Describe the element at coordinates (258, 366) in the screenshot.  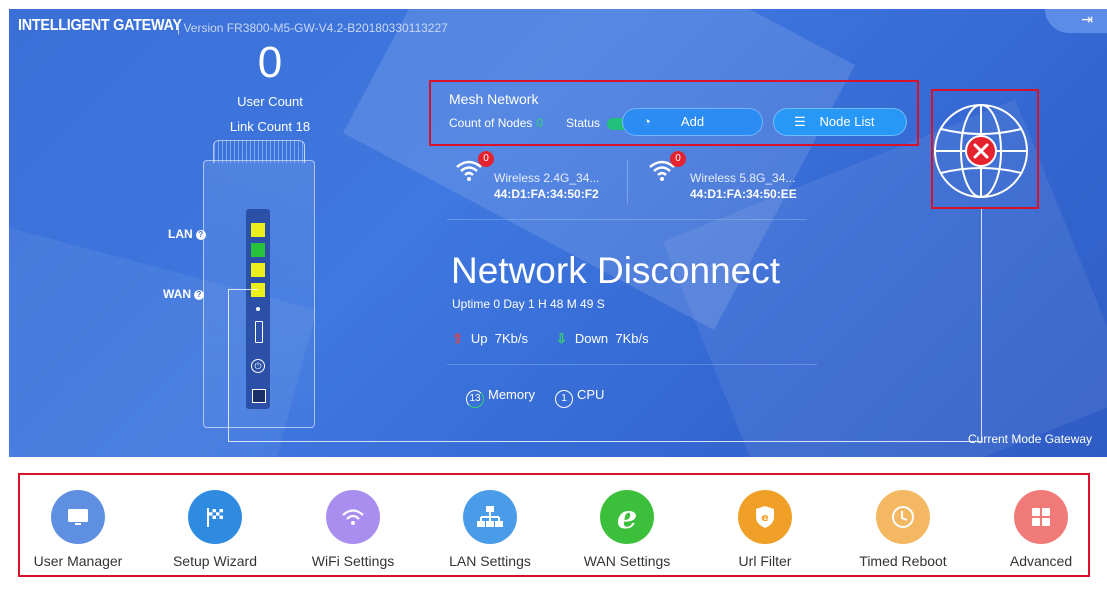
I see `power-icon: ⏻` at that location.